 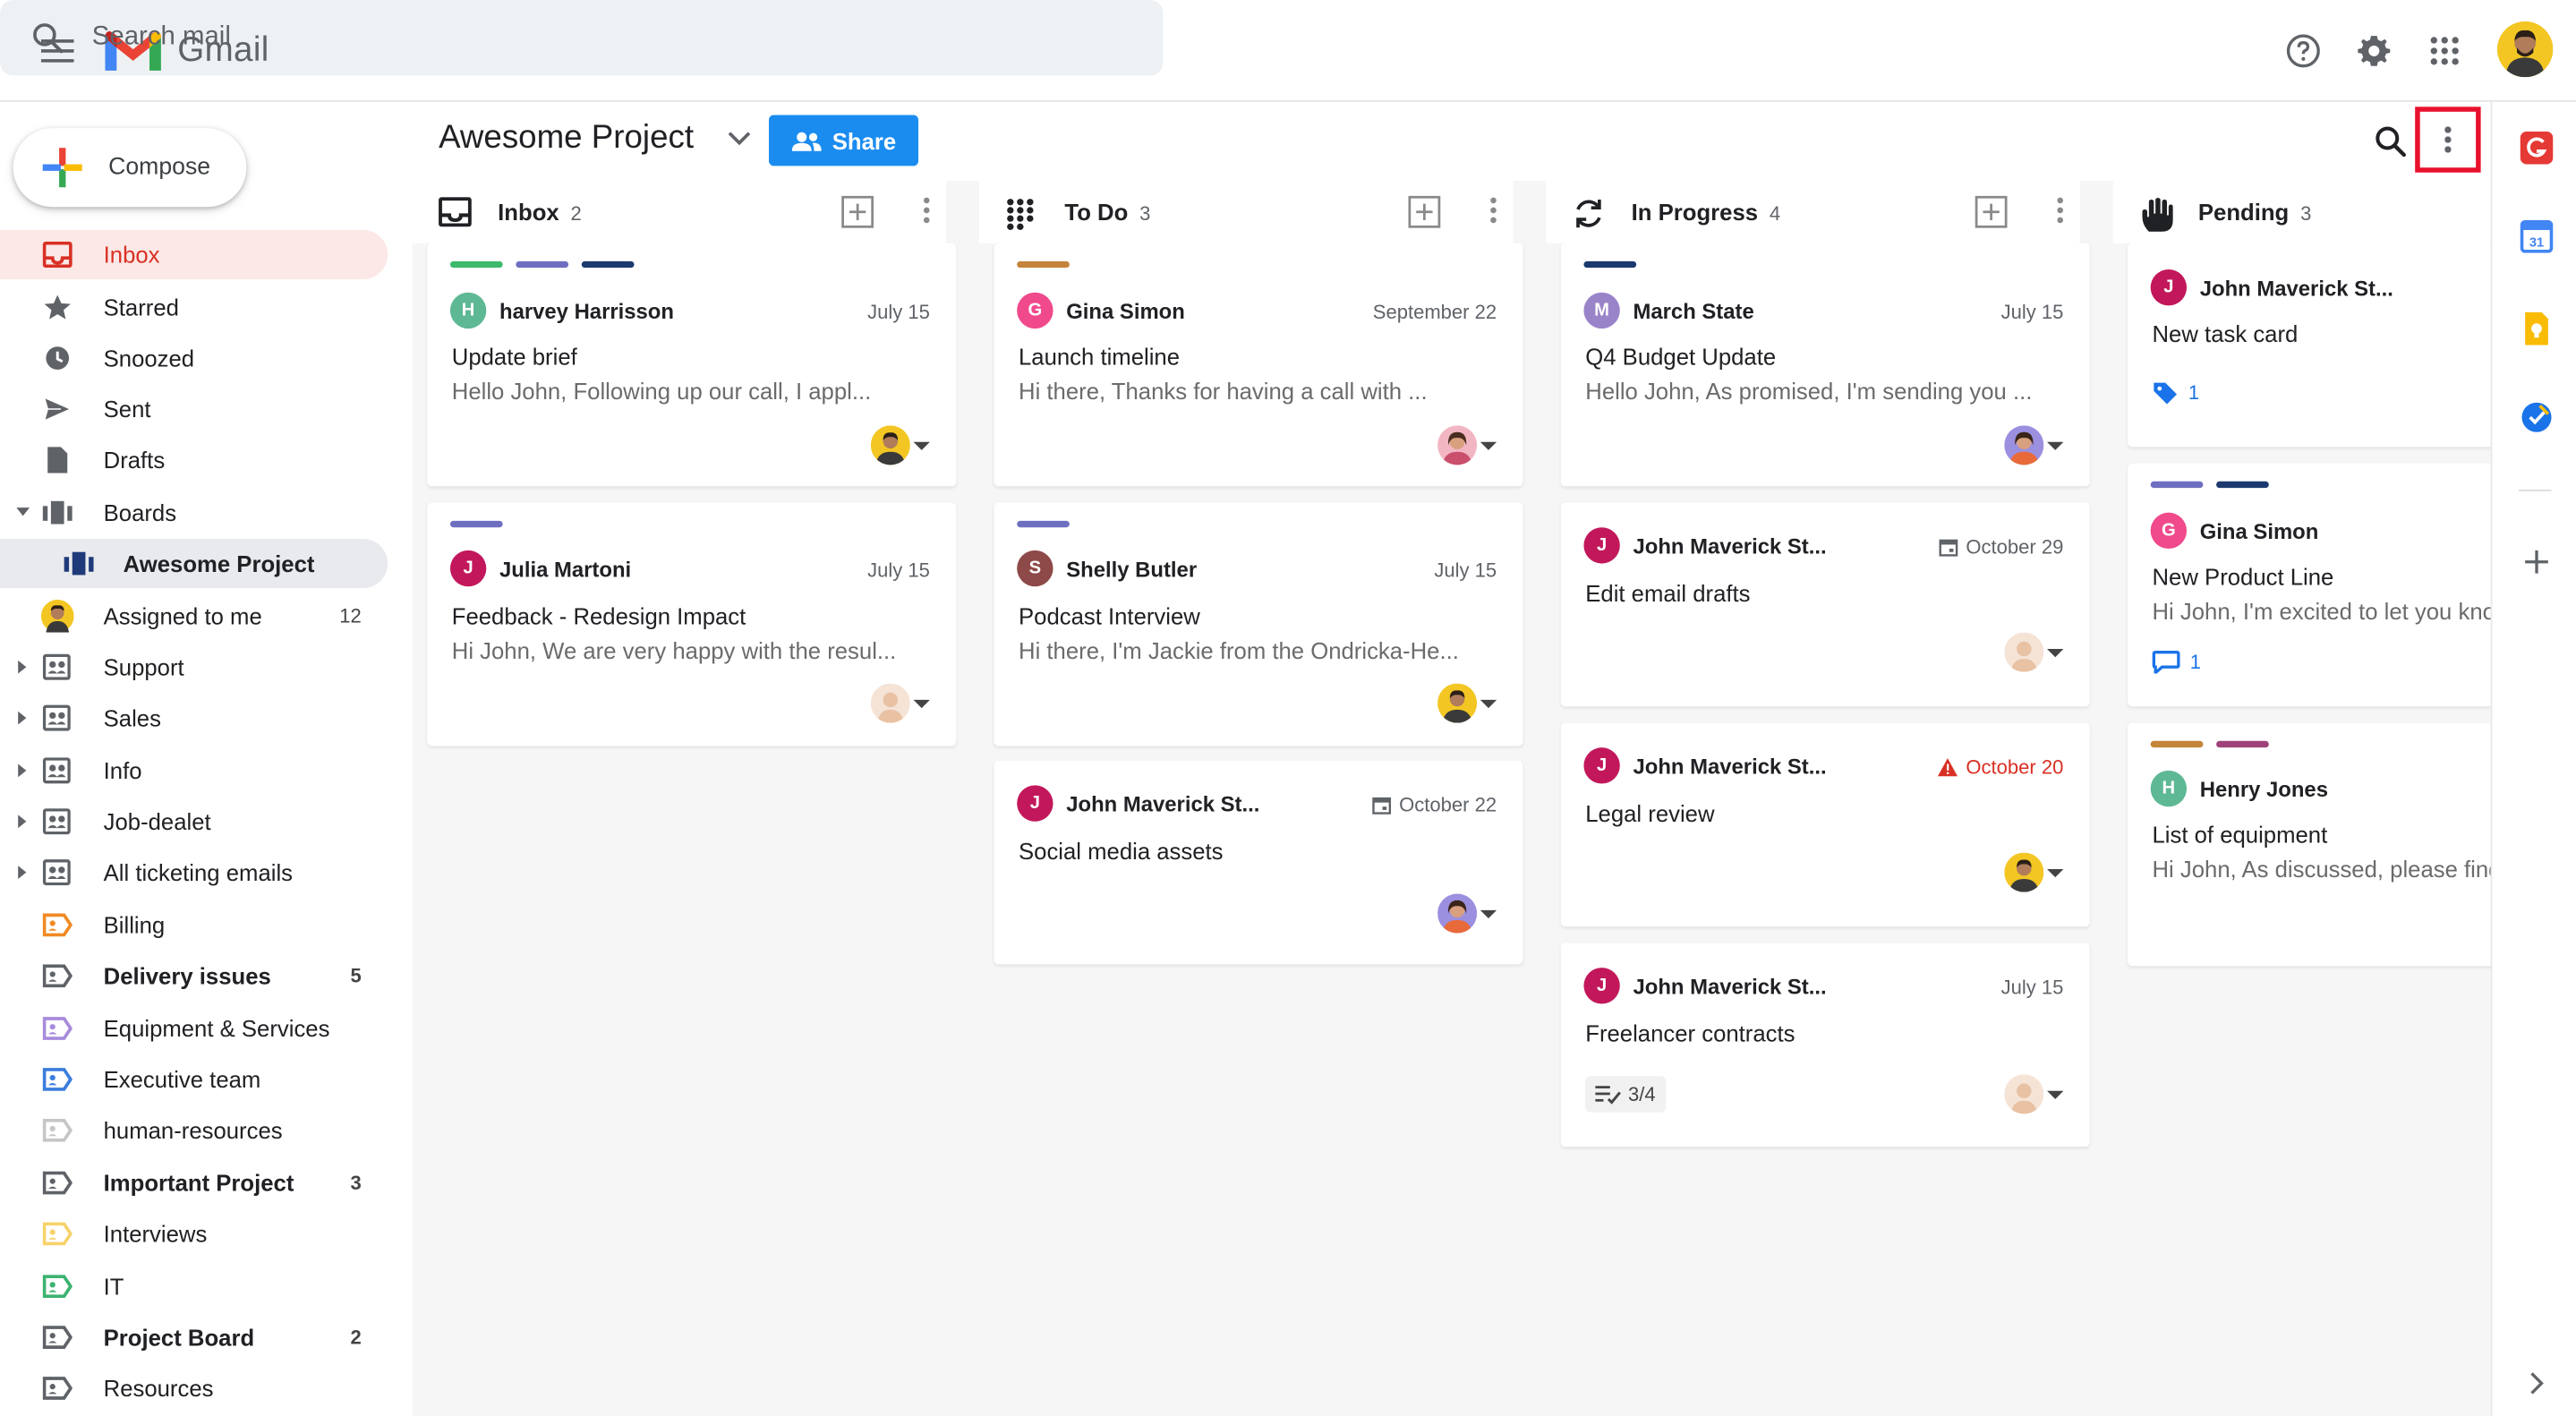 I want to click on sidebar-item-snoozed: Snoozed, so click(x=194, y=358).